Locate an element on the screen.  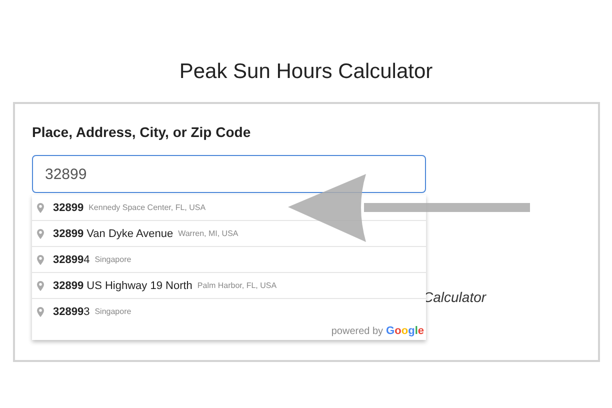
suggestion-detail: Kennedy Space Center, FL, USA is located at coordinates (147, 207).